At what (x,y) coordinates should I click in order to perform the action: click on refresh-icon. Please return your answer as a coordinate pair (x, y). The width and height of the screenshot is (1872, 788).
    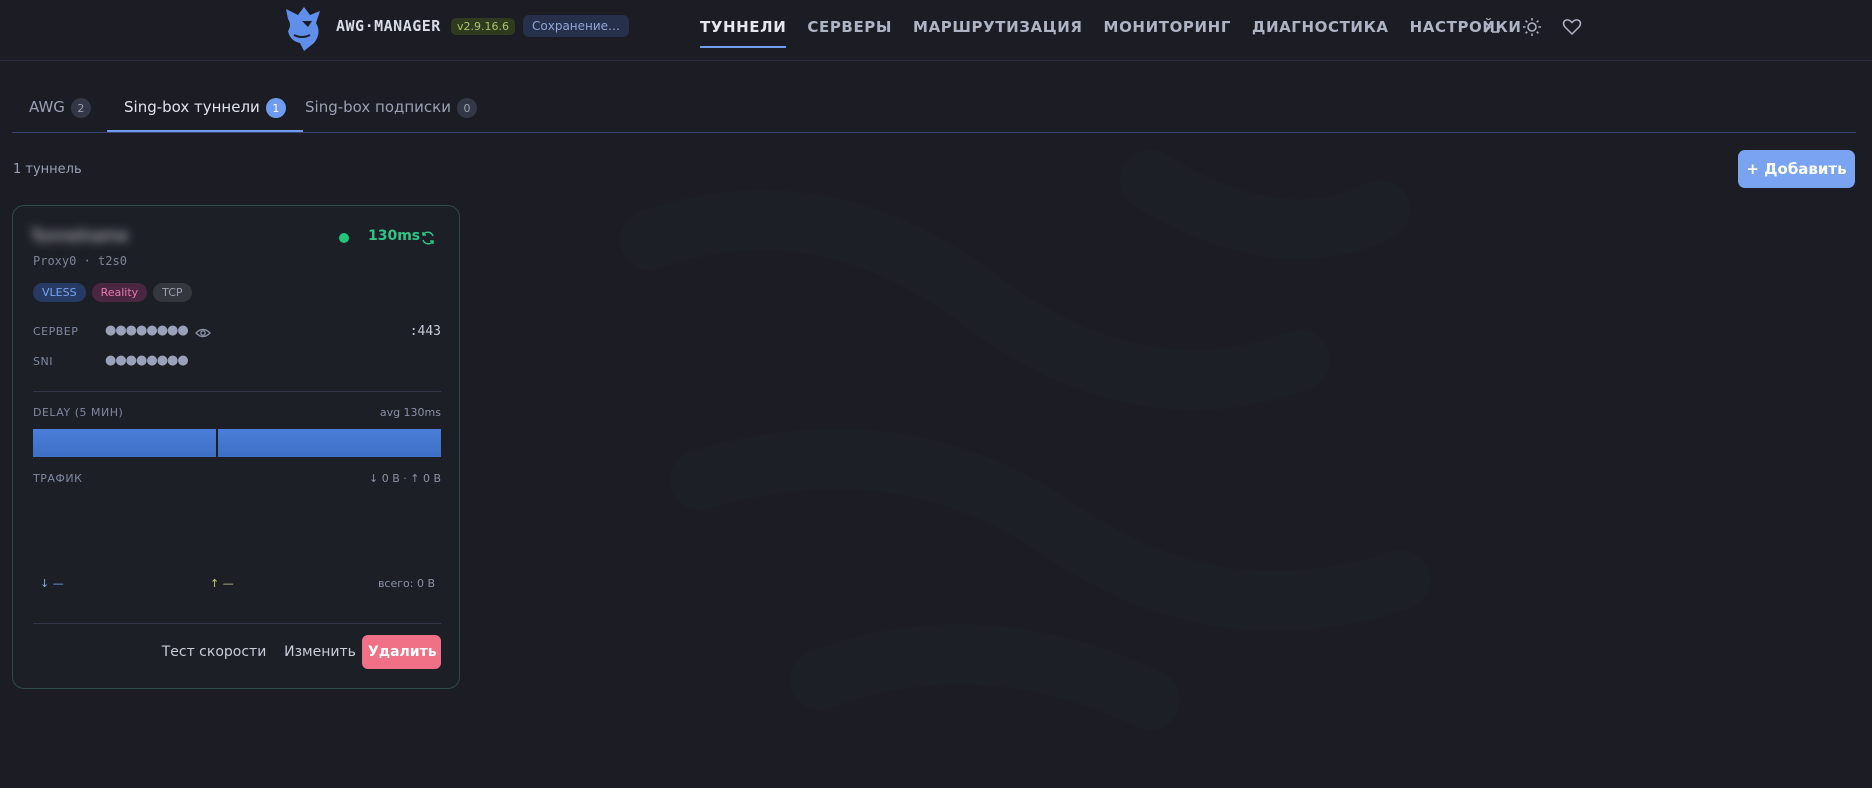
    Looking at the image, I should click on (428, 238).